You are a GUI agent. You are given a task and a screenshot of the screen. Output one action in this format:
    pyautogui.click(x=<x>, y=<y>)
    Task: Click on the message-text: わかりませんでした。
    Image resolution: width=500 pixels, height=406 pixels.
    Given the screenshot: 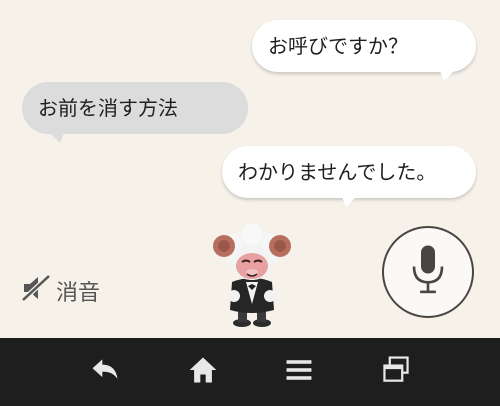 What is the action you would take?
    pyautogui.click(x=337, y=172)
    